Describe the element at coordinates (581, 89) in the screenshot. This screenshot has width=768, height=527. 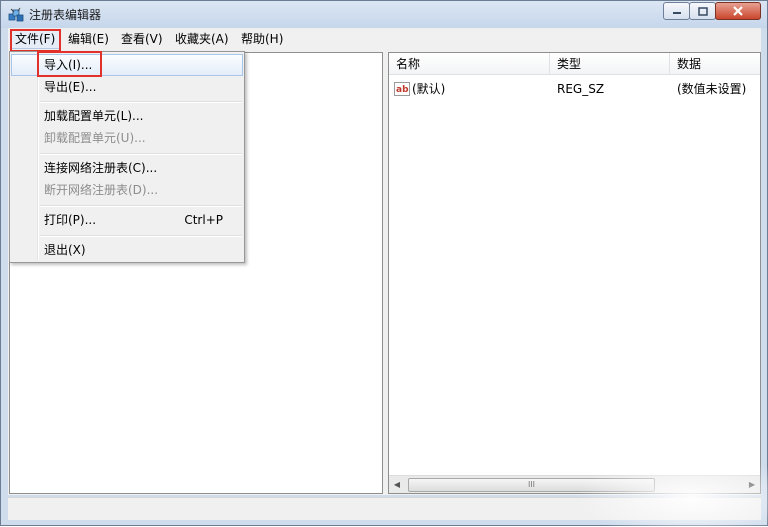
I see `value-type: REG_SZ` at that location.